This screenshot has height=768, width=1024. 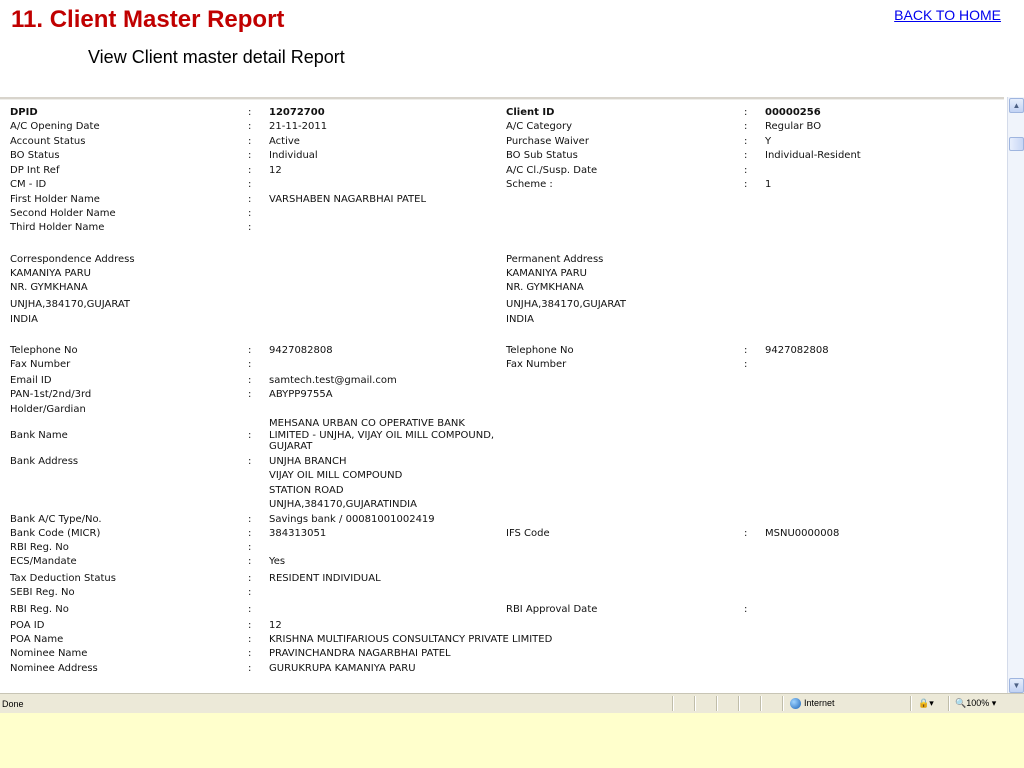 I want to click on field-label: Nominee Address, so click(x=54, y=668).